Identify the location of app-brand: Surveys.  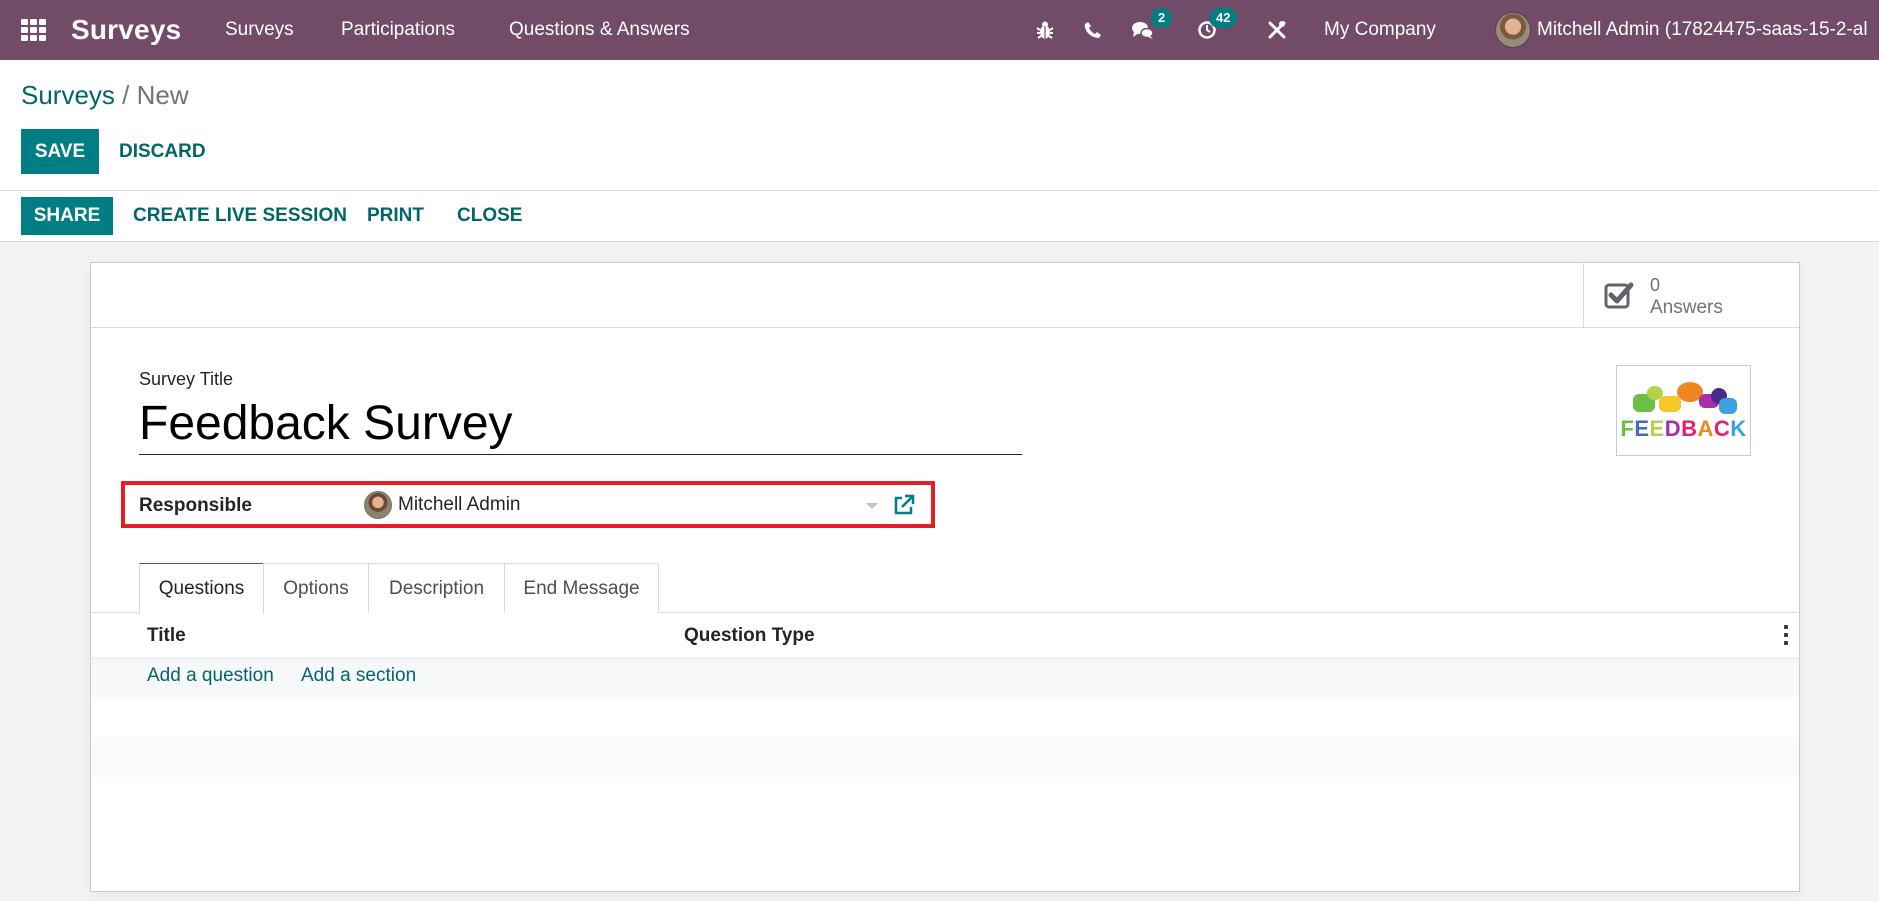
(126, 30).